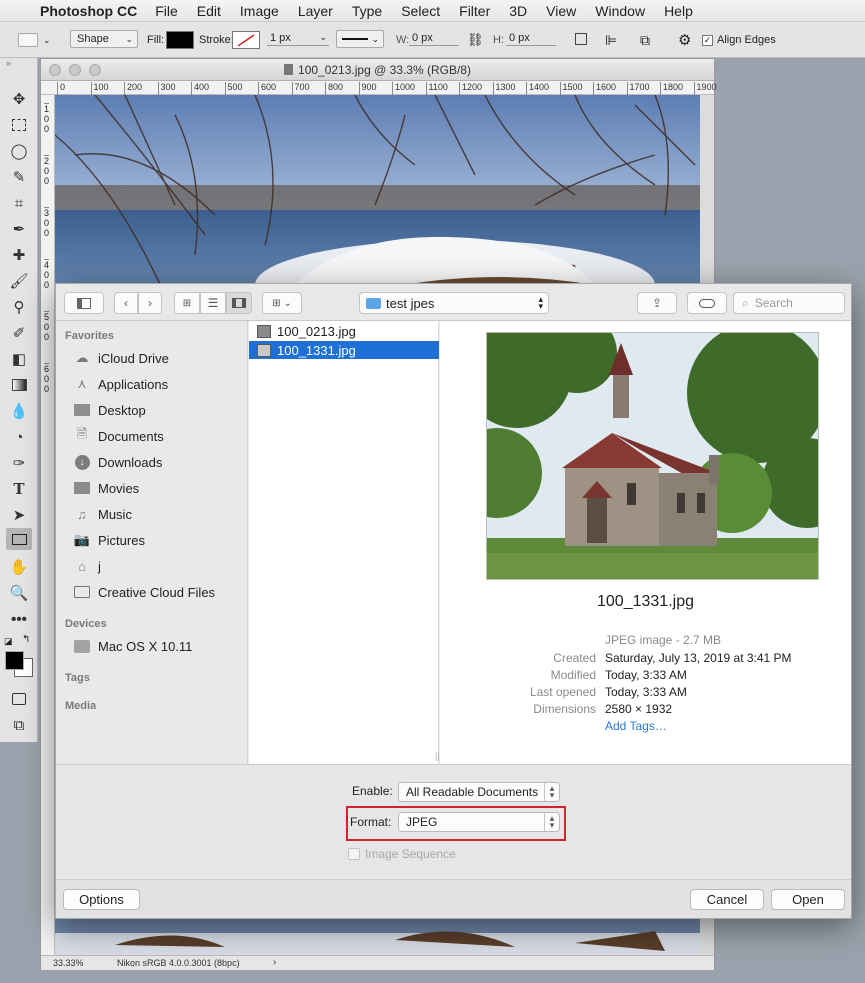  Describe the element at coordinates (19, 515) in the screenshot. I see `path-selection-tool-icon: ➤` at that location.